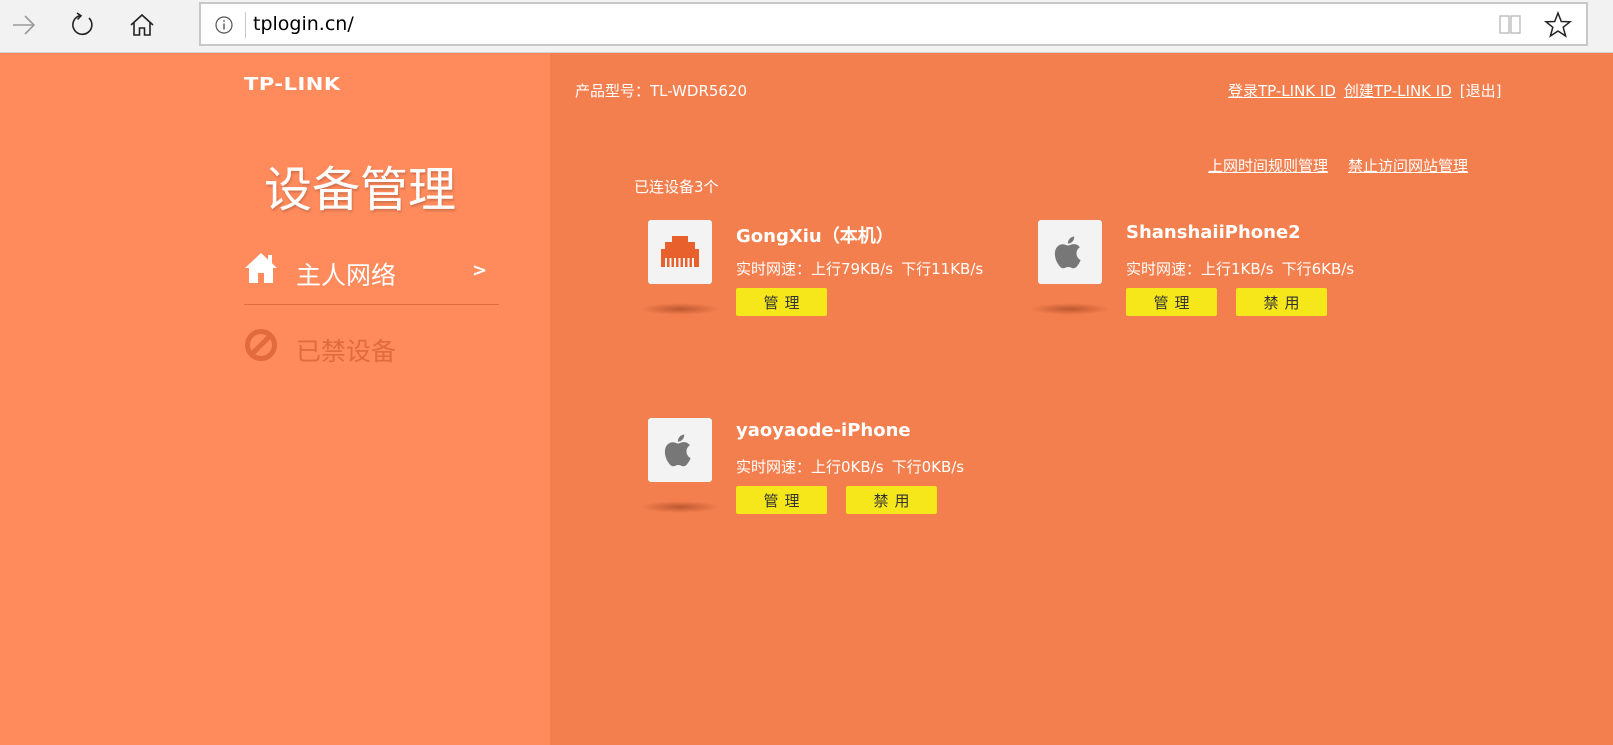 This screenshot has height=745, width=1613. What do you see at coordinates (360, 190) in the screenshot?
I see `page-title: 设备管理` at bounding box center [360, 190].